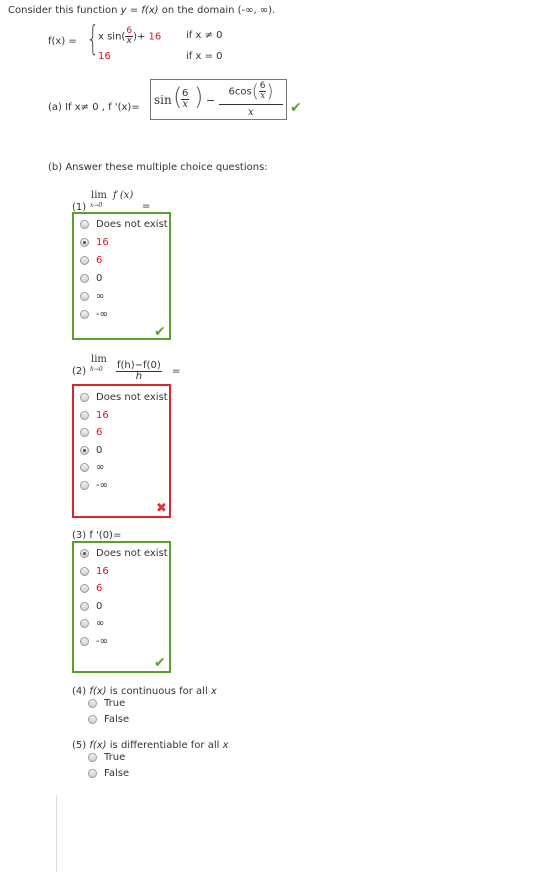 Image resolution: width=548 pixels, height=872 pixels. What do you see at coordinates (146, 206) in the screenshot?
I see `q1-equals: =` at bounding box center [146, 206].